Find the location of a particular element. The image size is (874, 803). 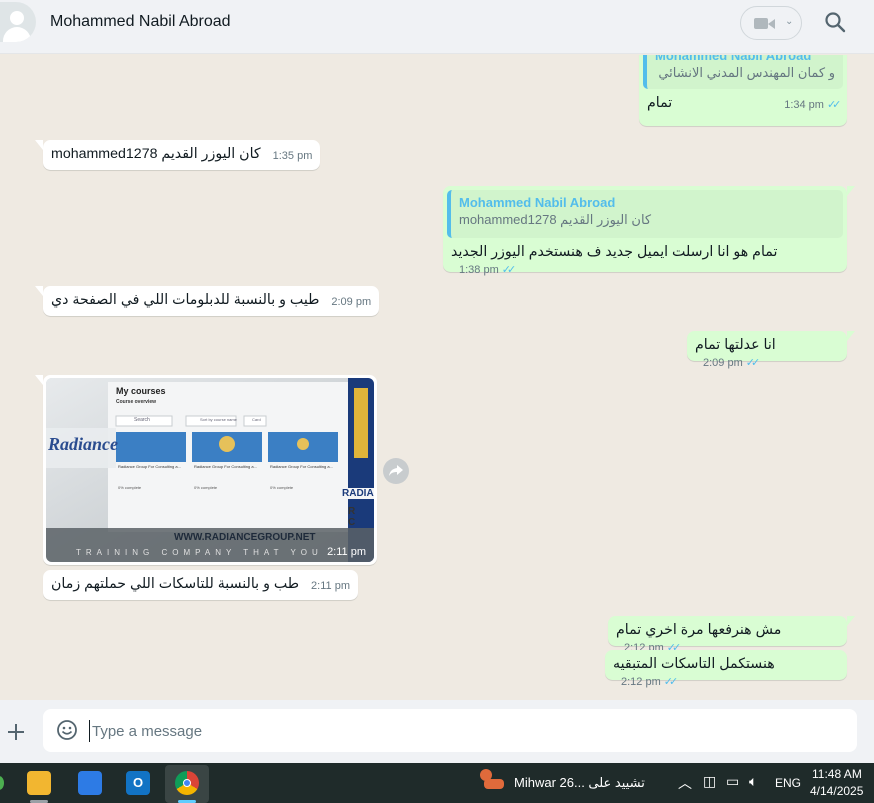

microsoft-store-icon is located at coordinates (90, 783).